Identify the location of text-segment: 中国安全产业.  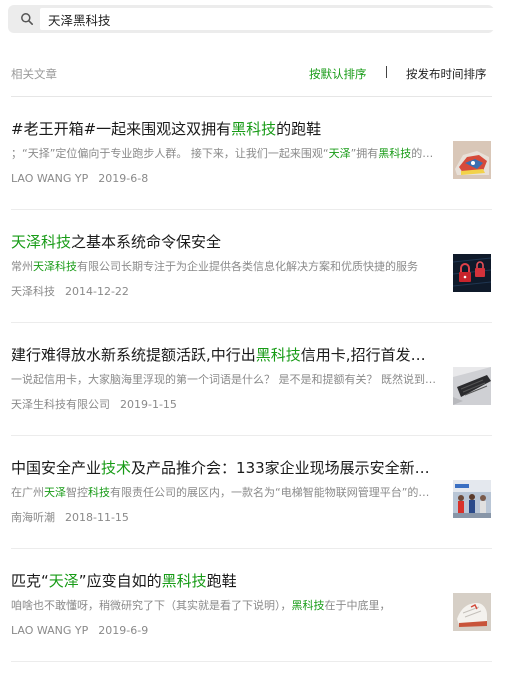
(56, 468).